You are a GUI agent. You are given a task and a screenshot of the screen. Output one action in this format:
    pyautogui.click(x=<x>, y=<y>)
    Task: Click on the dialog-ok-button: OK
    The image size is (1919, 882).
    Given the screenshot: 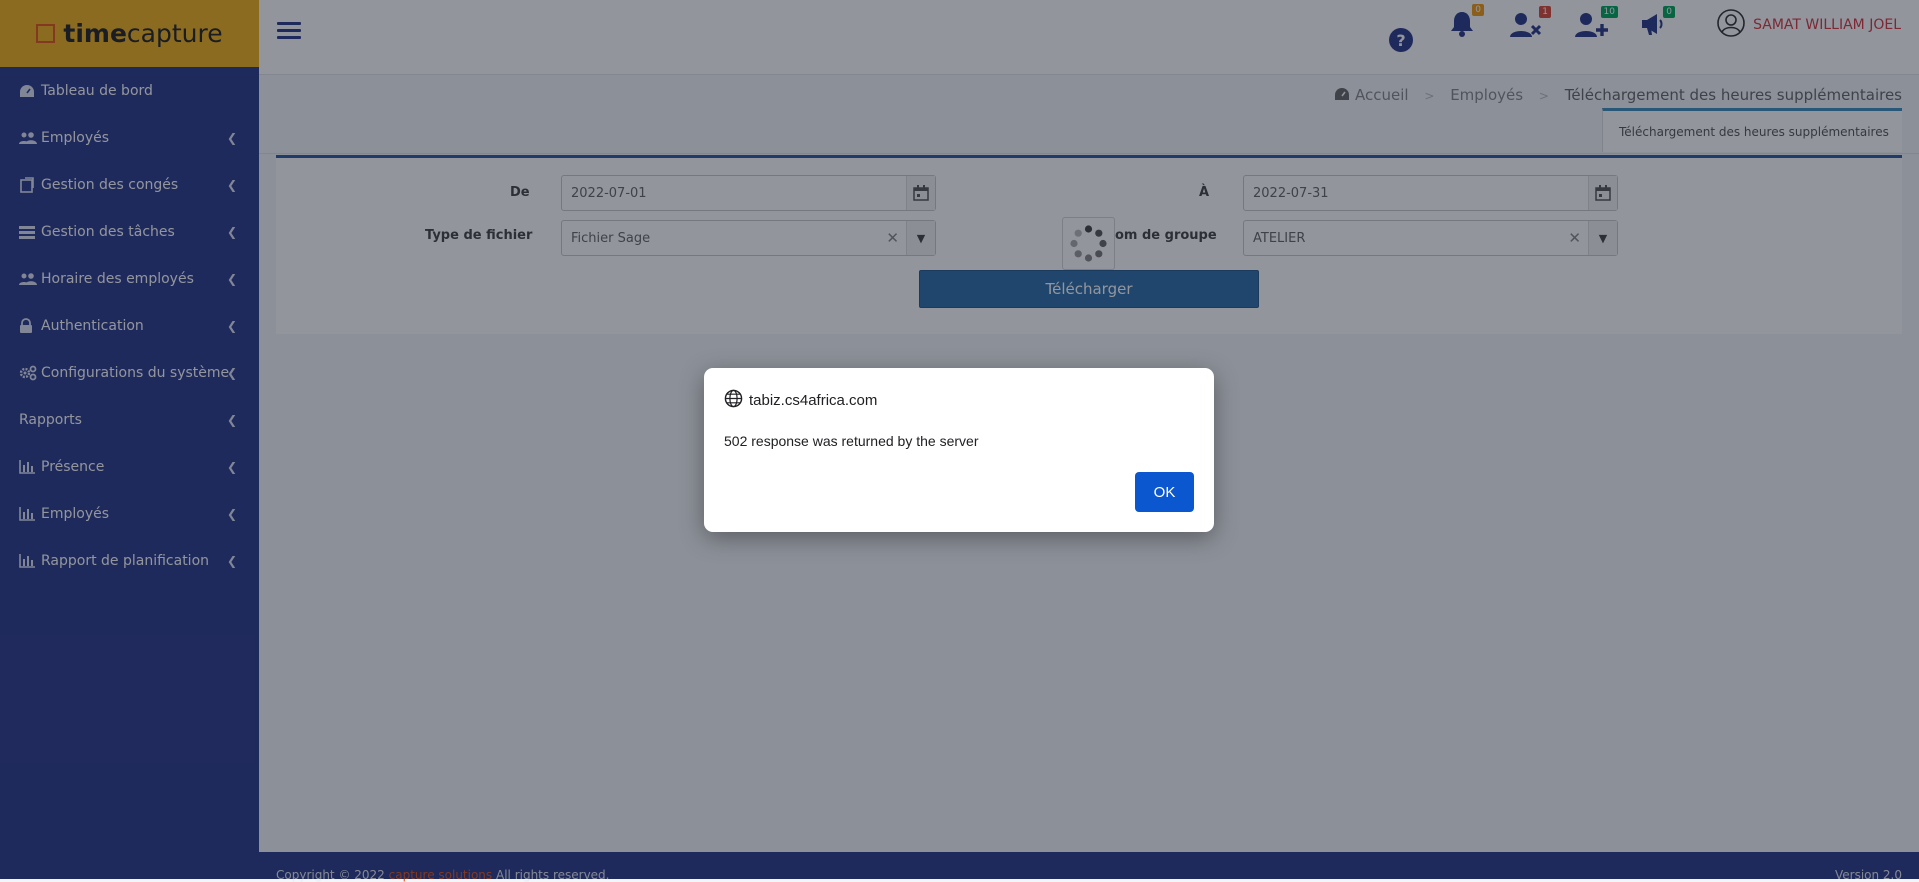 What is the action you would take?
    pyautogui.click(x=1164, y=492)
    